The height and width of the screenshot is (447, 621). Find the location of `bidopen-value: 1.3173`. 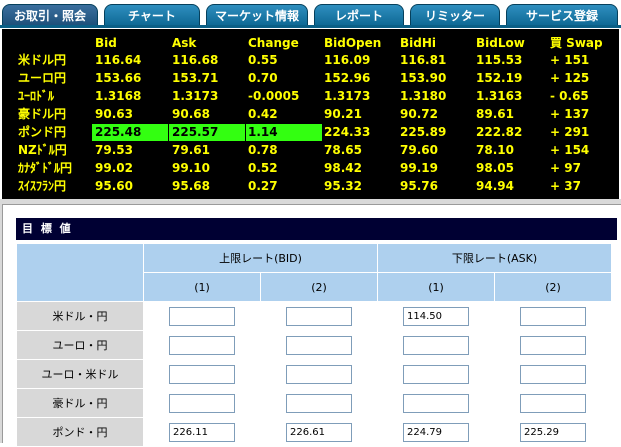

bidopen-value: 1.3173 is located at coordinates (347, 96).